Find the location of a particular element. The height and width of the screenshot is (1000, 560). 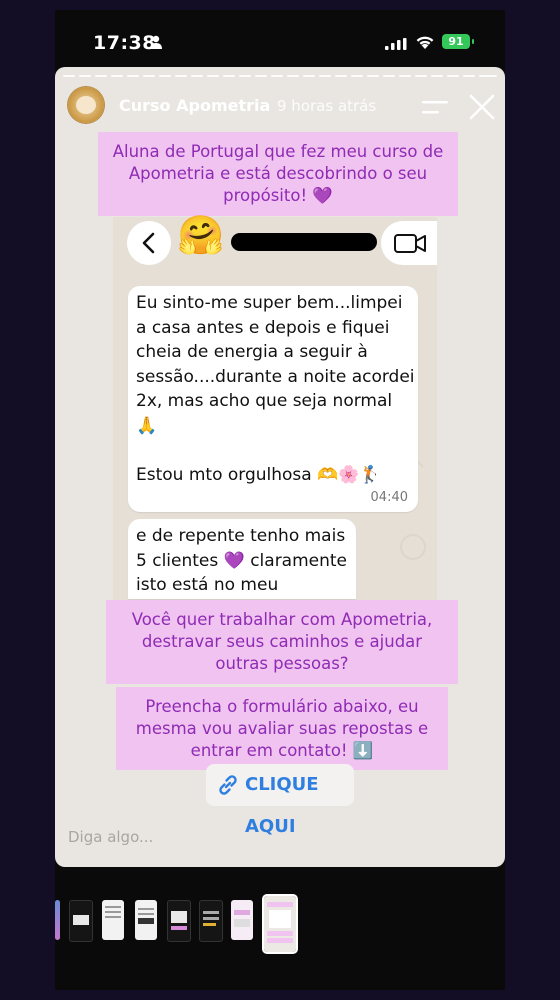

person-icon is located at coordinates (156, 42).